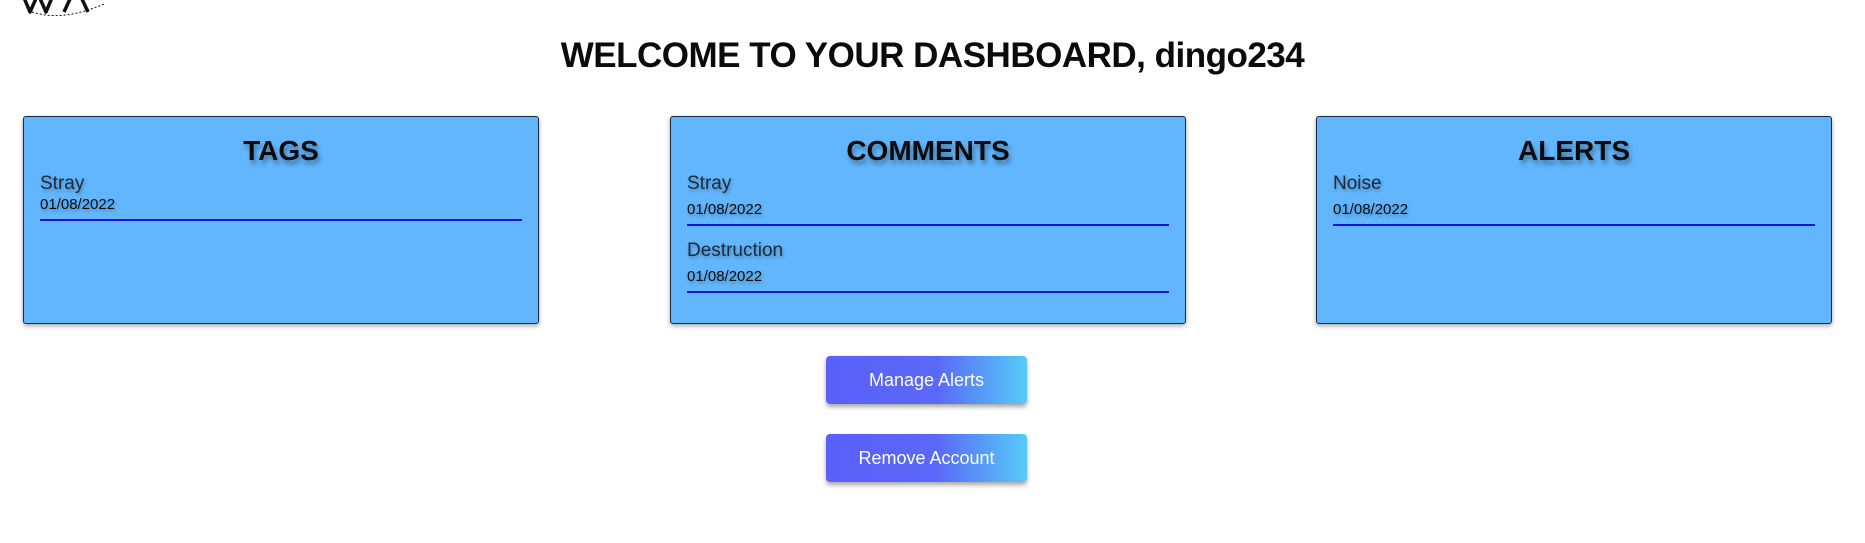 The height and width of the screenshot is (543, 1865). I want to click on alerts-card: ALERTS Noise 01/08/2022, so click(1574, 220).